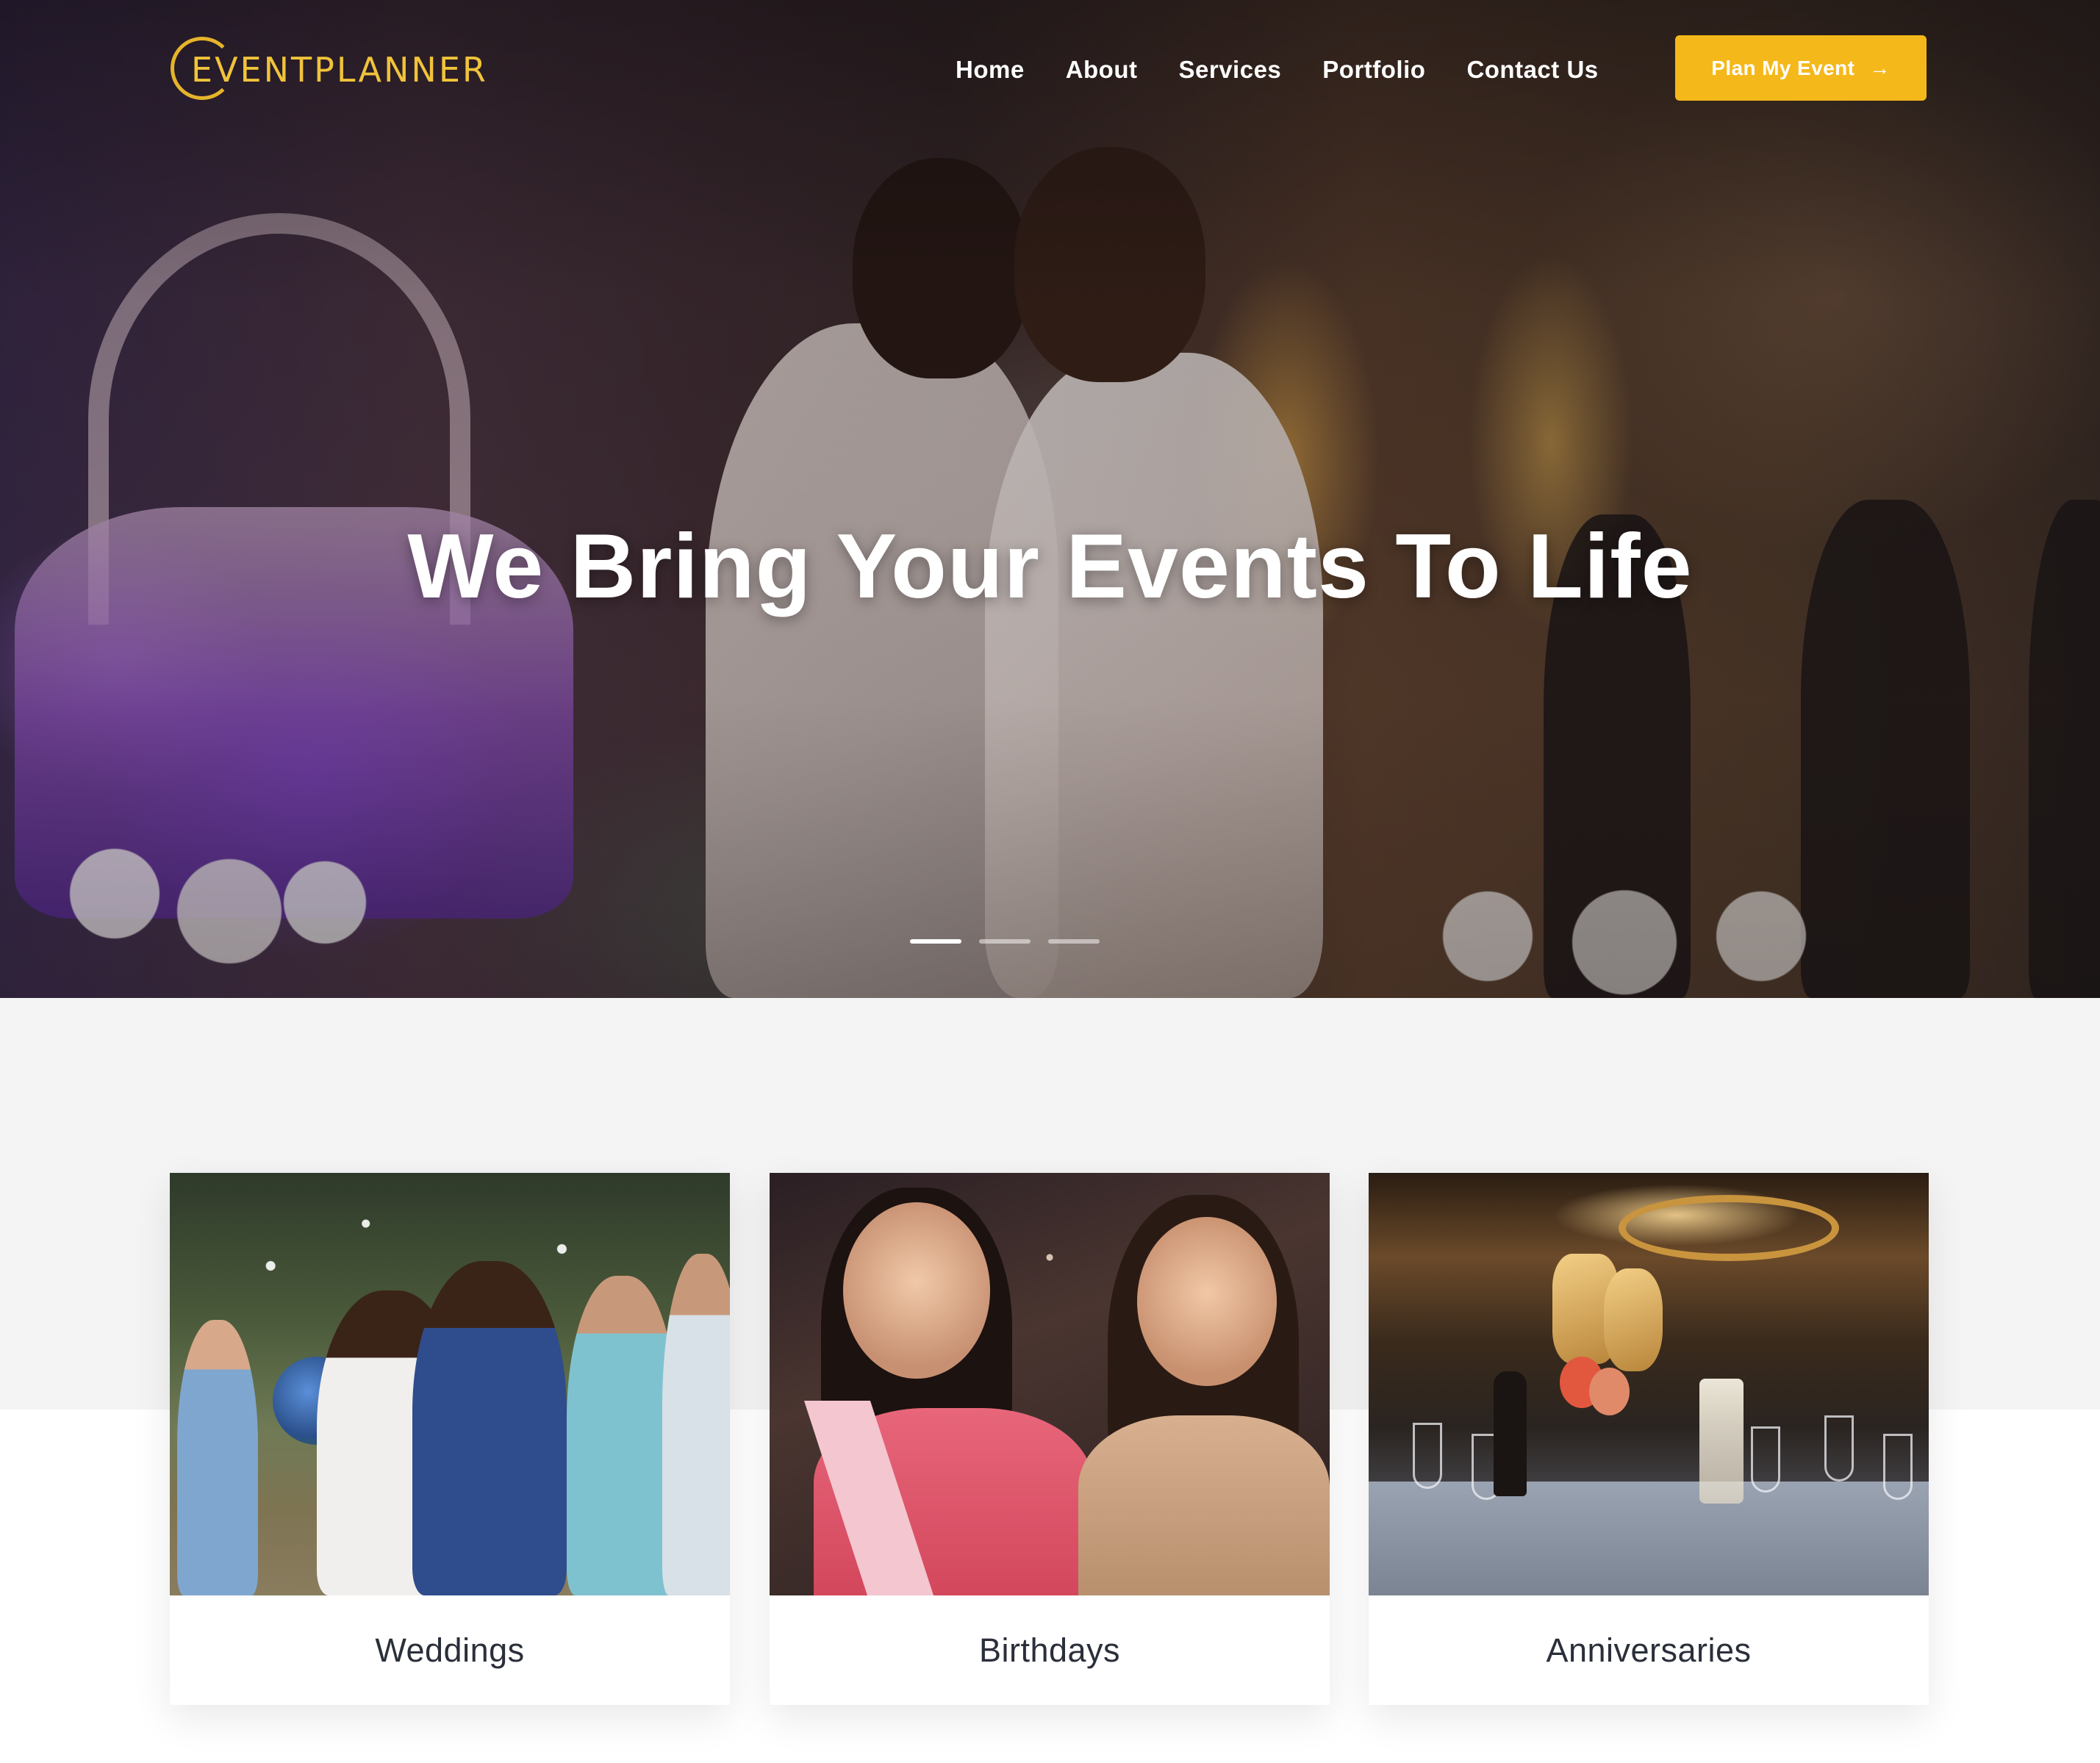  Describe the element at coordinates (990, 70) in the screenshot. I see `nav-link-home: Home` at that location.